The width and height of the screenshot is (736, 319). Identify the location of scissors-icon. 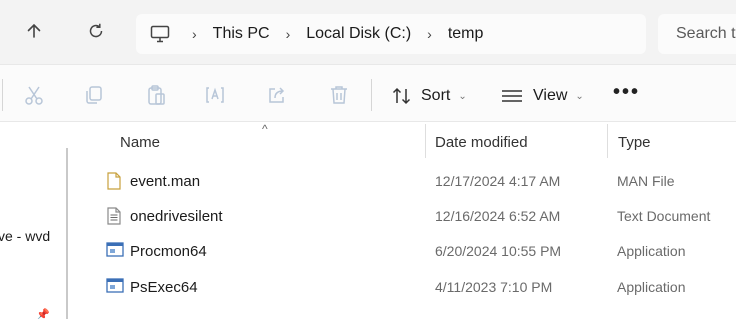
(34, 97).